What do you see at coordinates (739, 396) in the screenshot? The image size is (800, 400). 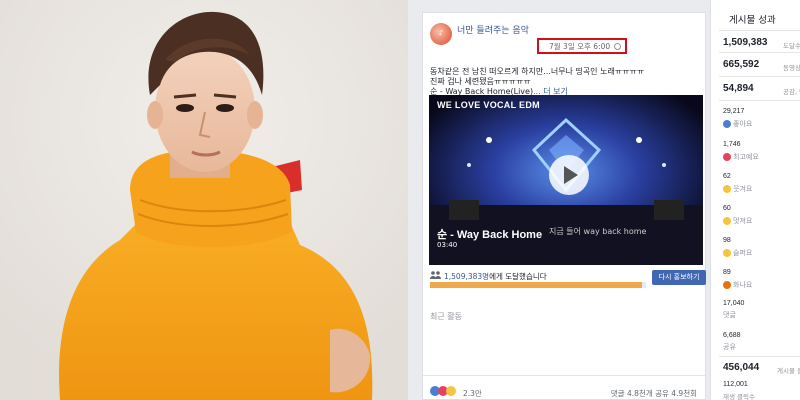 I see `plays-label: 재생 클릭수` at bounding box center [739, 396].